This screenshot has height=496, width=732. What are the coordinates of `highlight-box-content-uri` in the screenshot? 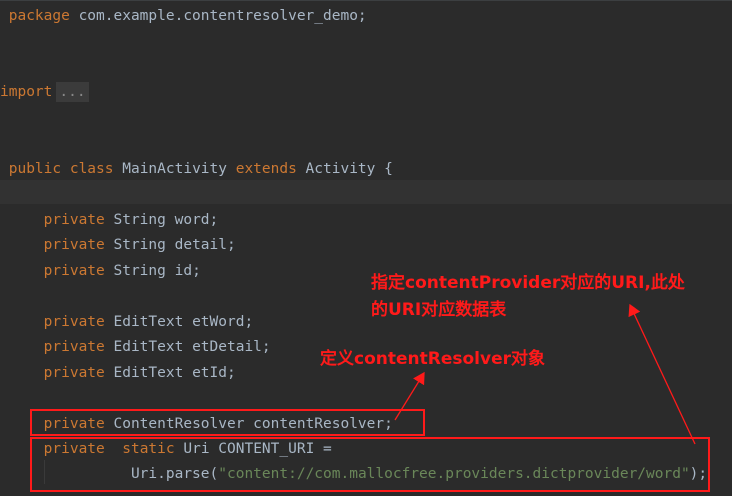 It's located at (370, 464).